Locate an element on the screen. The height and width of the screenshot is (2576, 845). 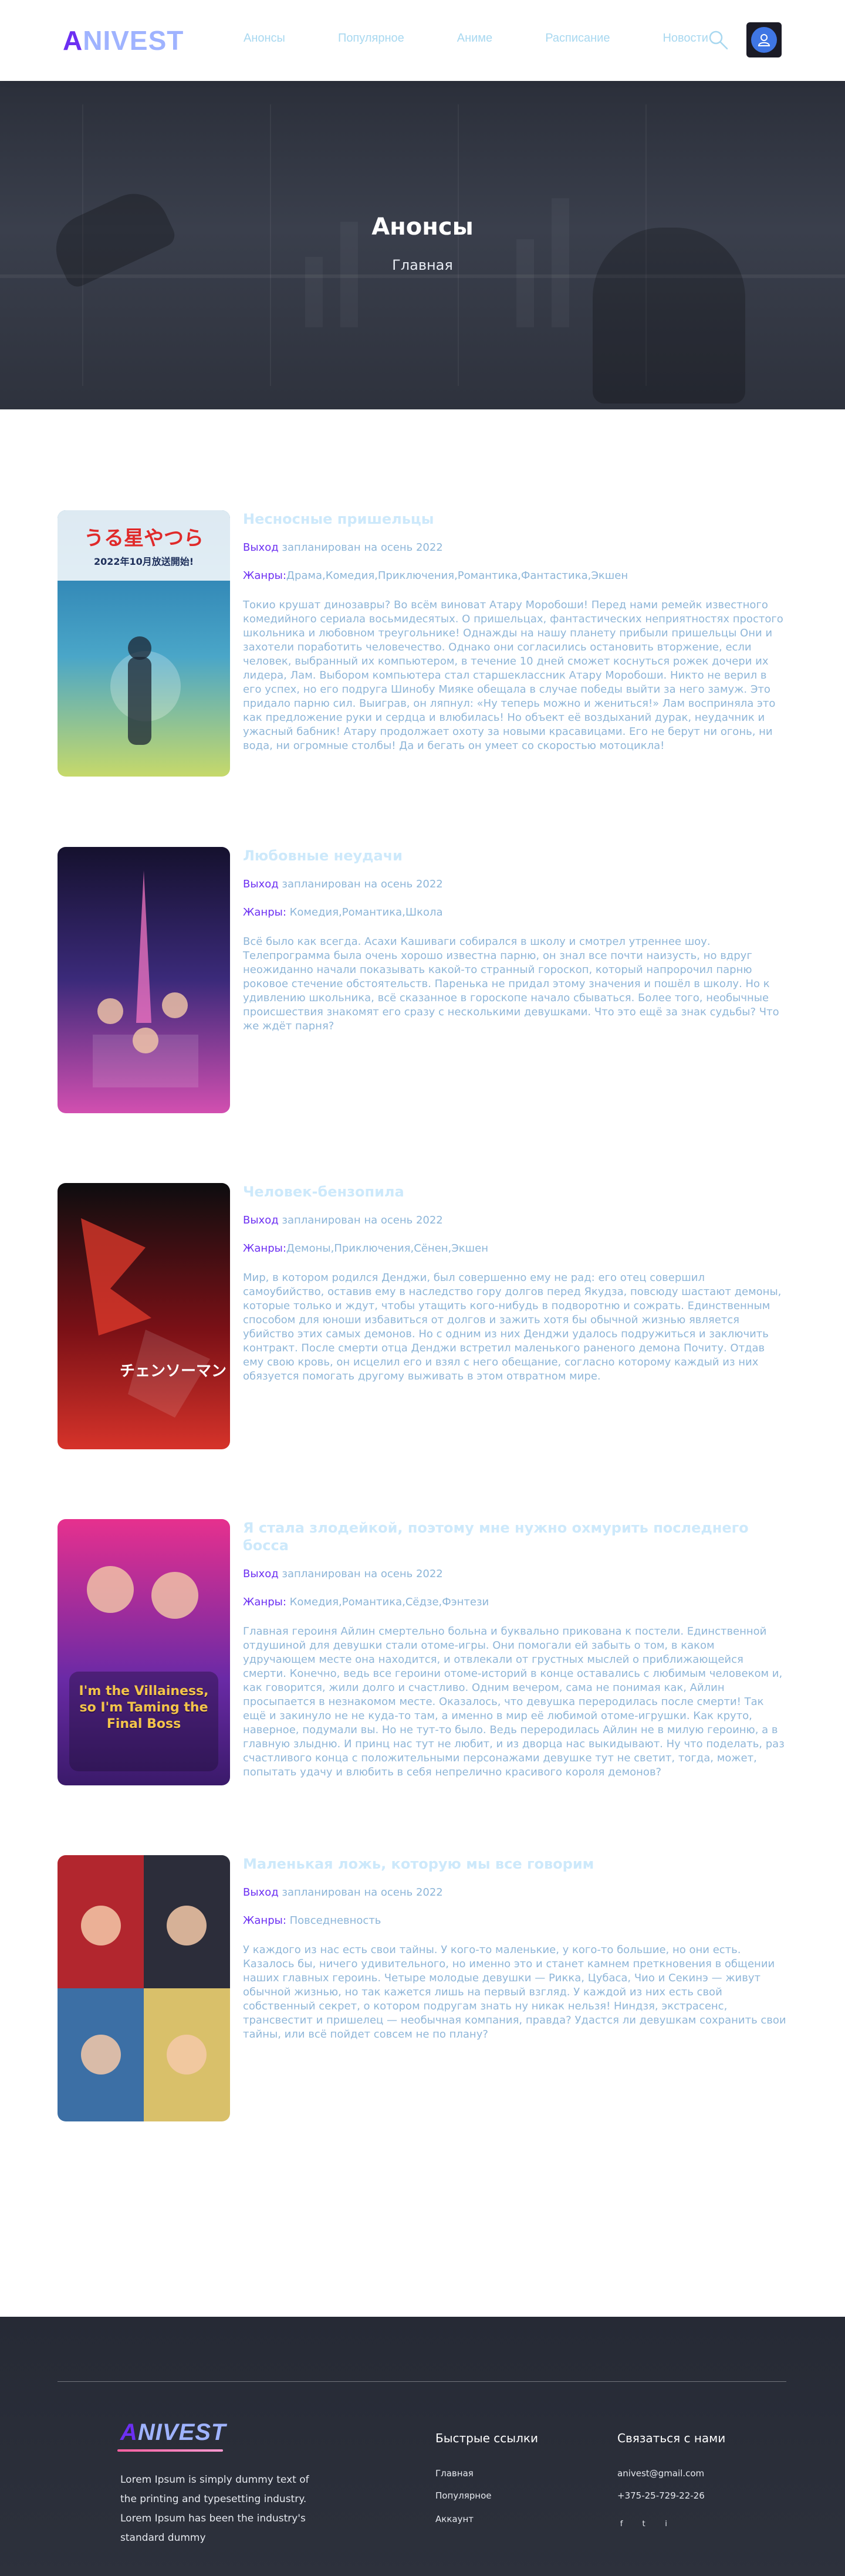
footer-link-popular: Популярное is located at coordinates (464, 2495).